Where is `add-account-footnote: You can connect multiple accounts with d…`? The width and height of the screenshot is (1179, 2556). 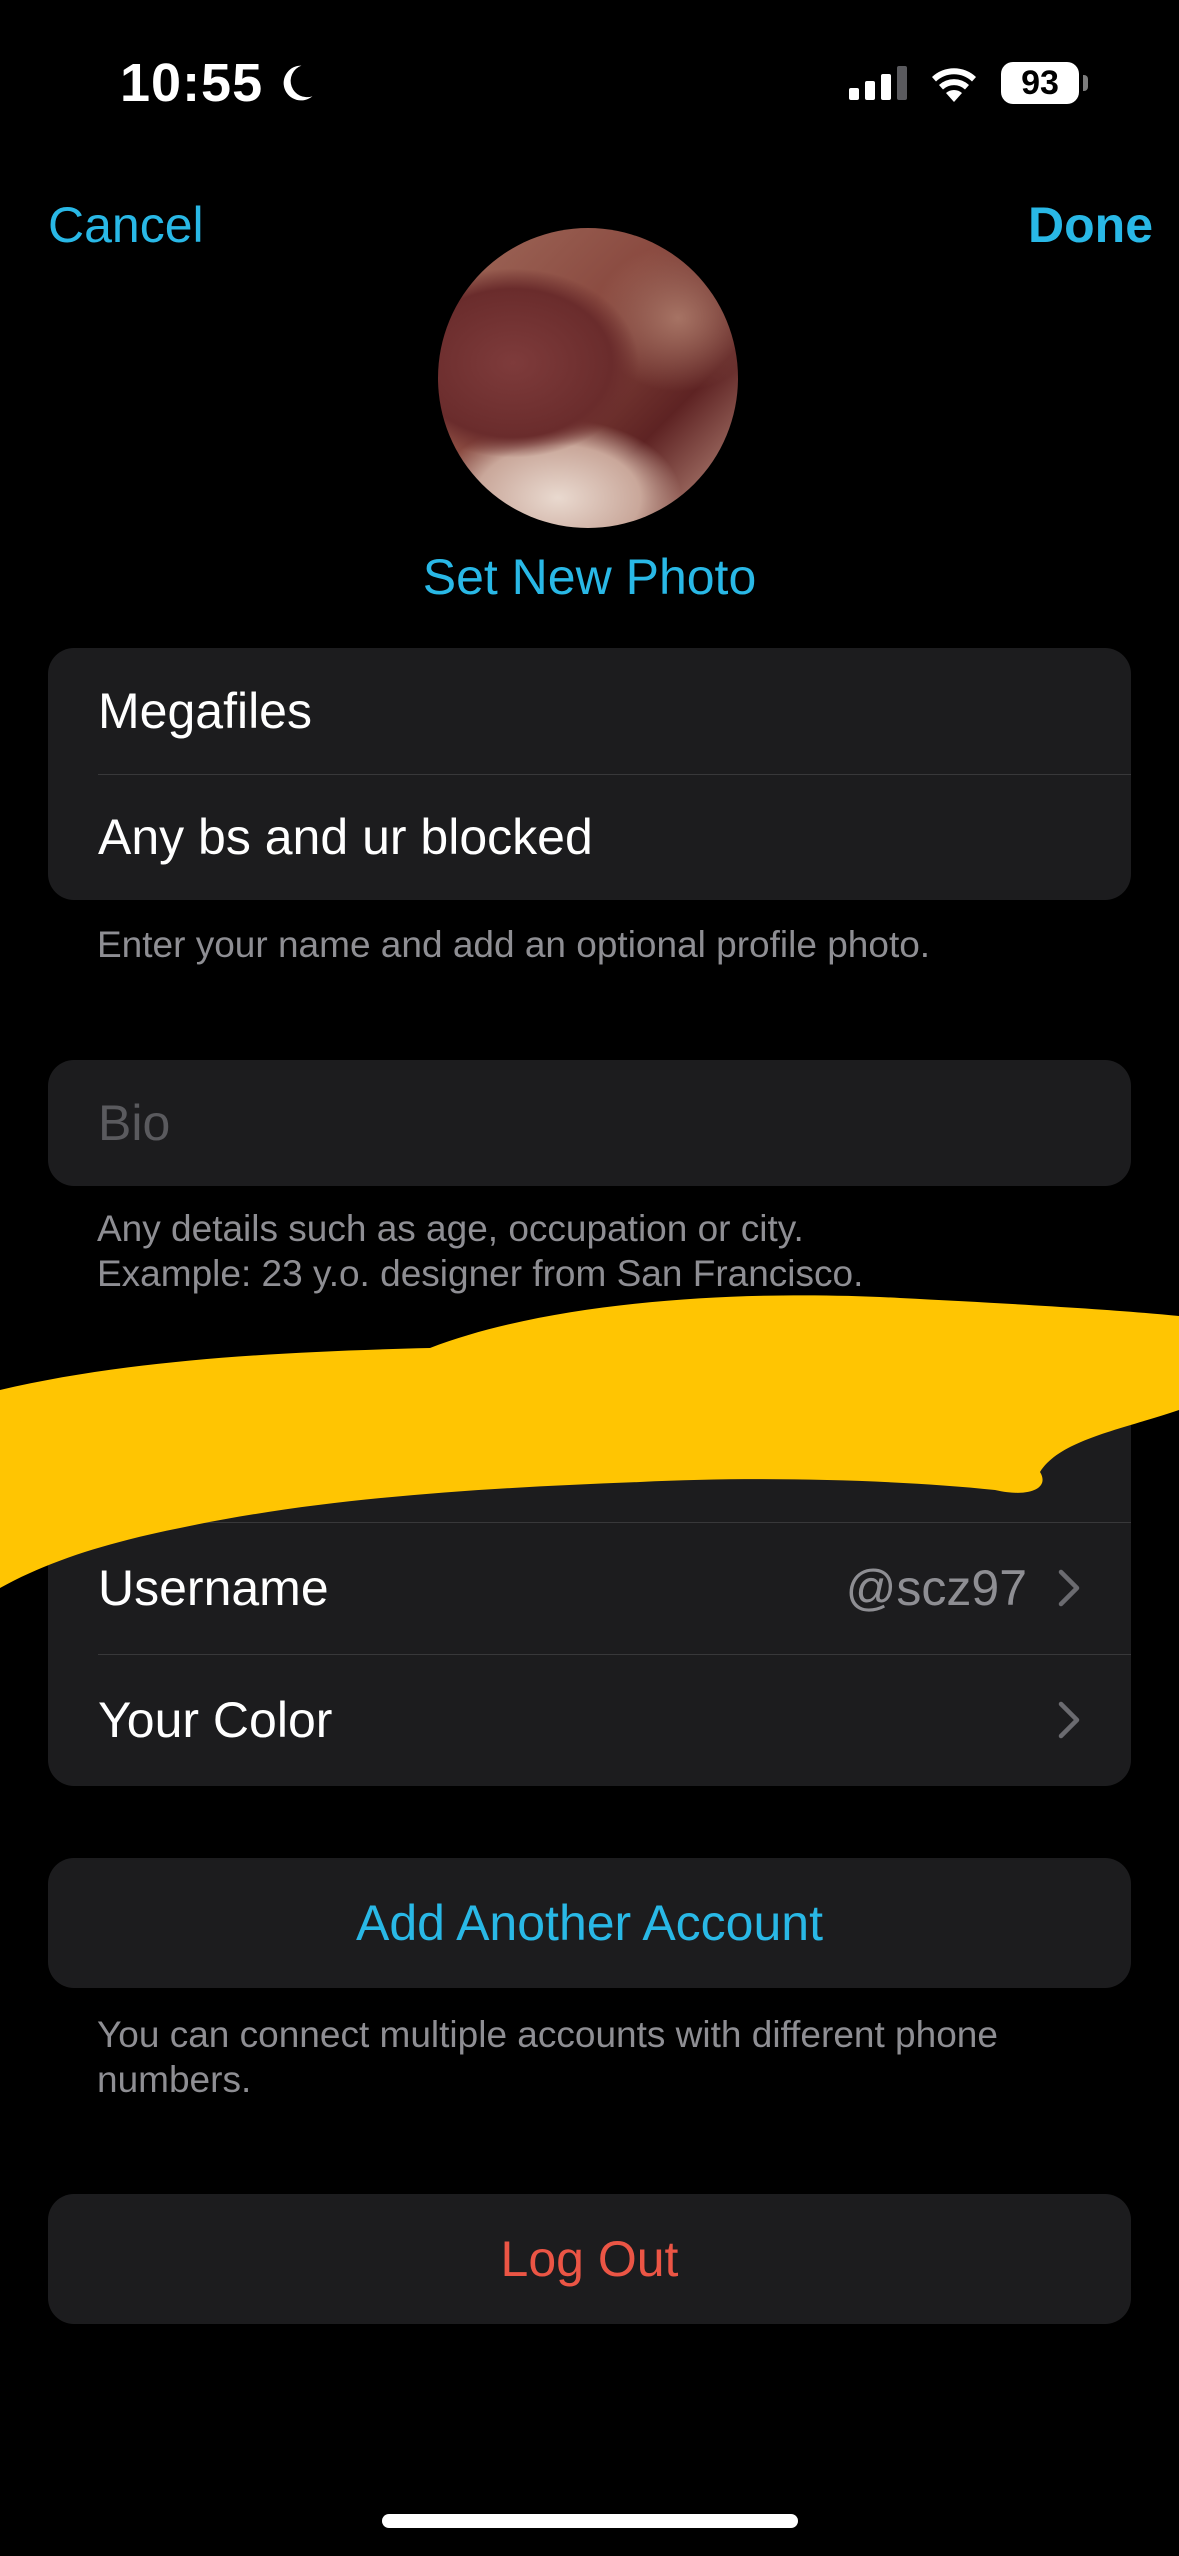
add-account-footnote: You can connect multiple accounts with d… is located at coordinates (547, 2057).